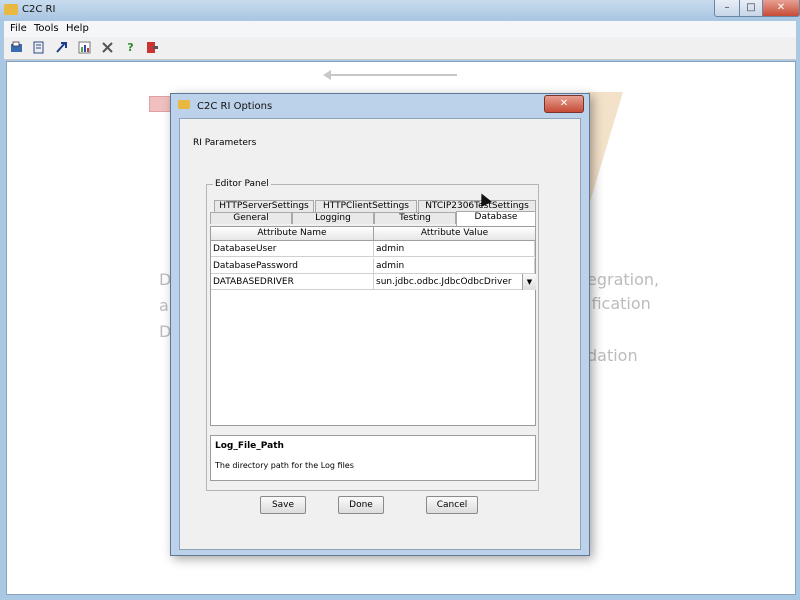 This screenshot has height=600, width=800. I want to click on tab-database: Database, so click(496, 218).